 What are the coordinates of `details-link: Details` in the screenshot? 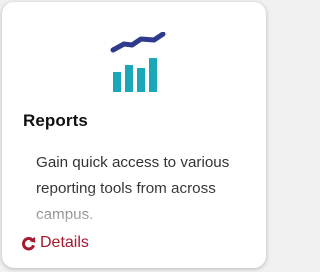 It's located at (55, 243).